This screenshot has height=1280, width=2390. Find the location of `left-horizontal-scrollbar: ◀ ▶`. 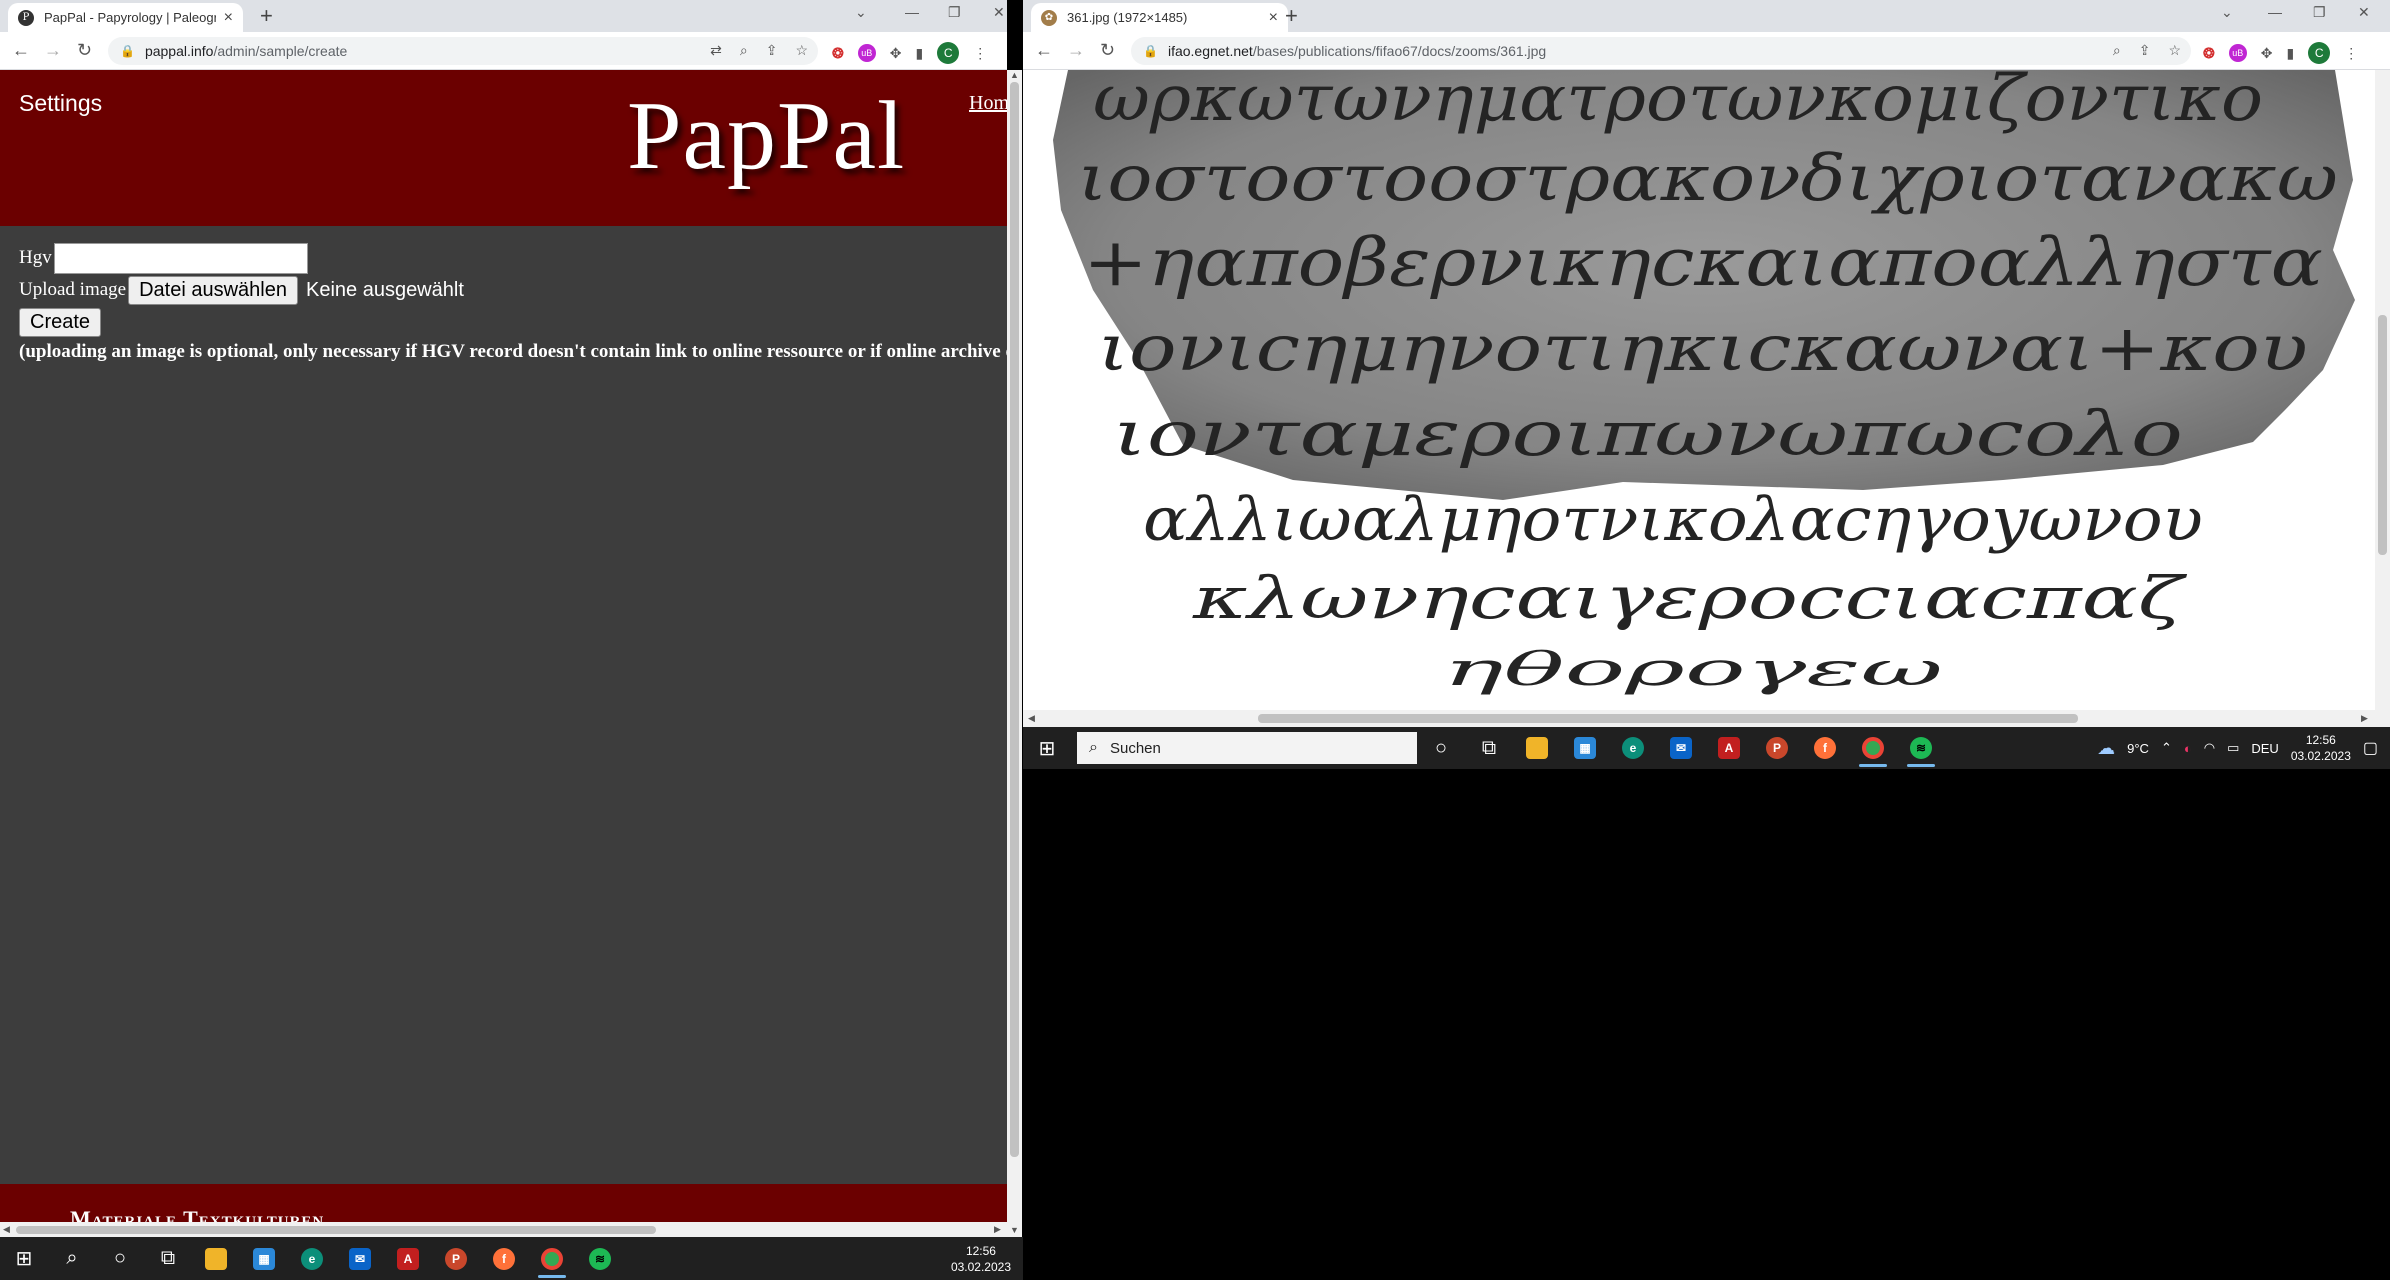

left-horizontal-scrollbar: ◀ ▶ is located at coordinates (503, 1229).